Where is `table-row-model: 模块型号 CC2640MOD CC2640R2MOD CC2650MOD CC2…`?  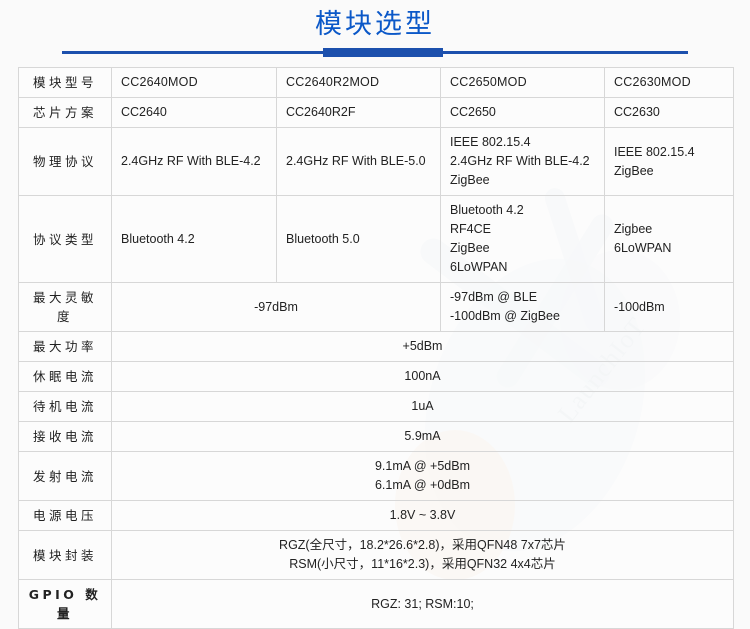
table-row-model: 模块型号 CC2640MOD CC2640R2MOD CC2650MOD CC2… is located at coordinates (376, 82).